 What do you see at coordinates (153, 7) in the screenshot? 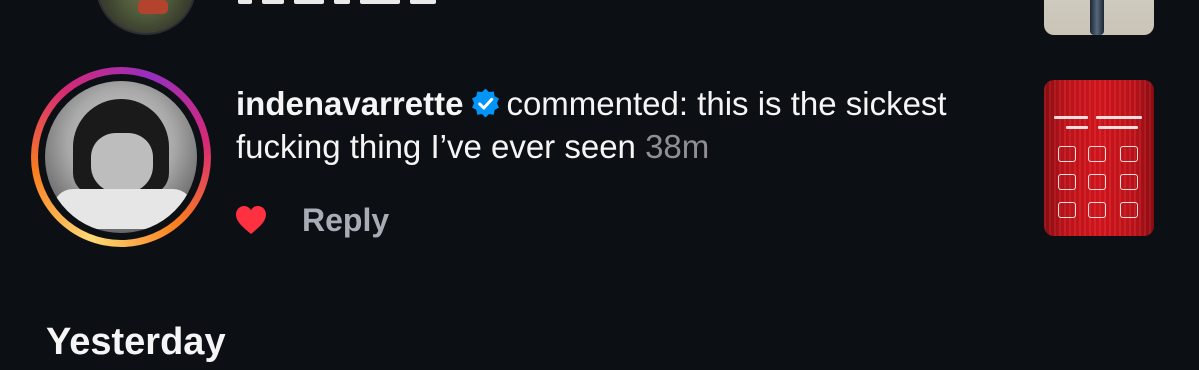
I see `previous-avatar-detail` at bounding box center [153, 7].